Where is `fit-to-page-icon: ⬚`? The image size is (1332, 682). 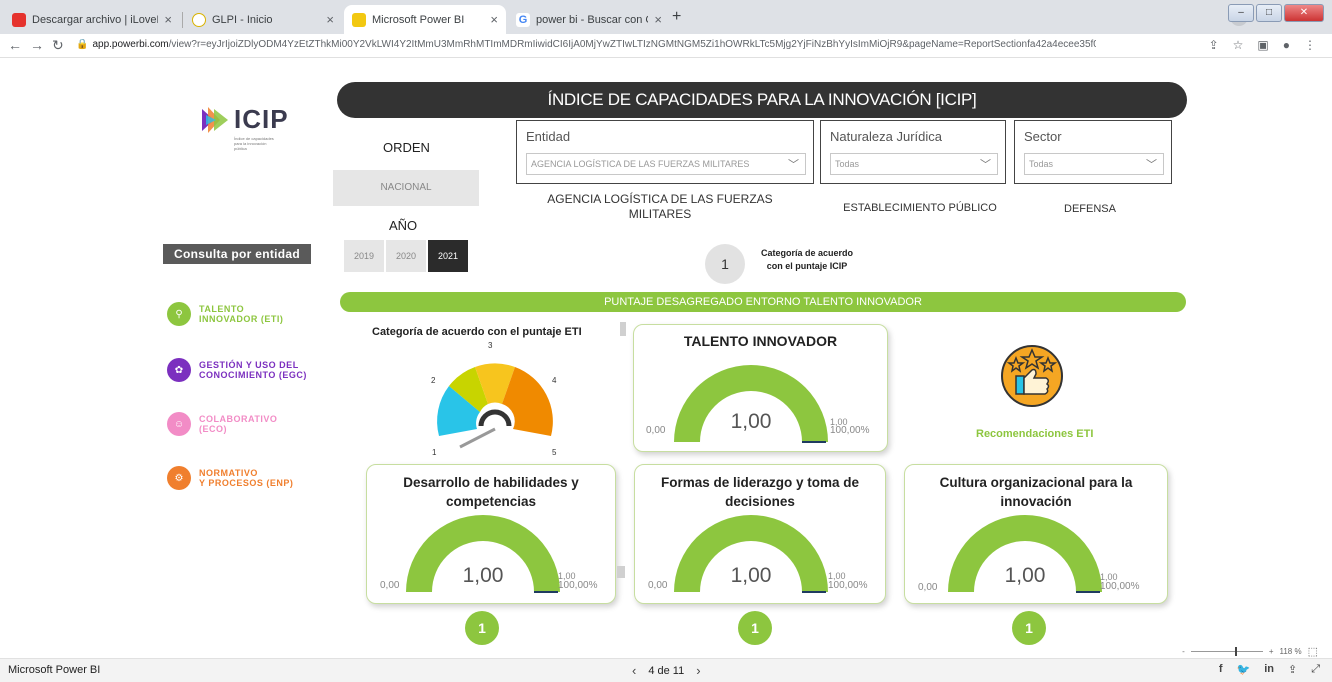
fit-to-page-icon: ⬚ is located at coordinates (1313, 651).